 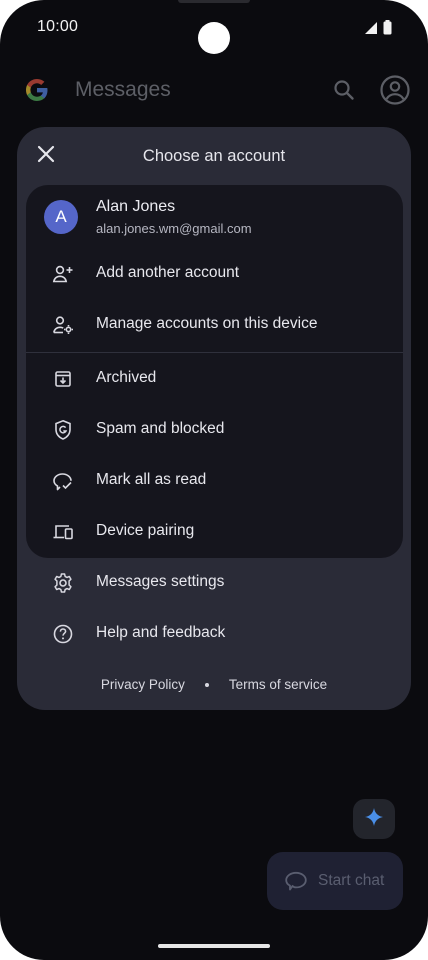 What do you see at coordinates (214, 379) in the screenshot?
I see `archived-item: Archived` at bounding box center [214, 379].